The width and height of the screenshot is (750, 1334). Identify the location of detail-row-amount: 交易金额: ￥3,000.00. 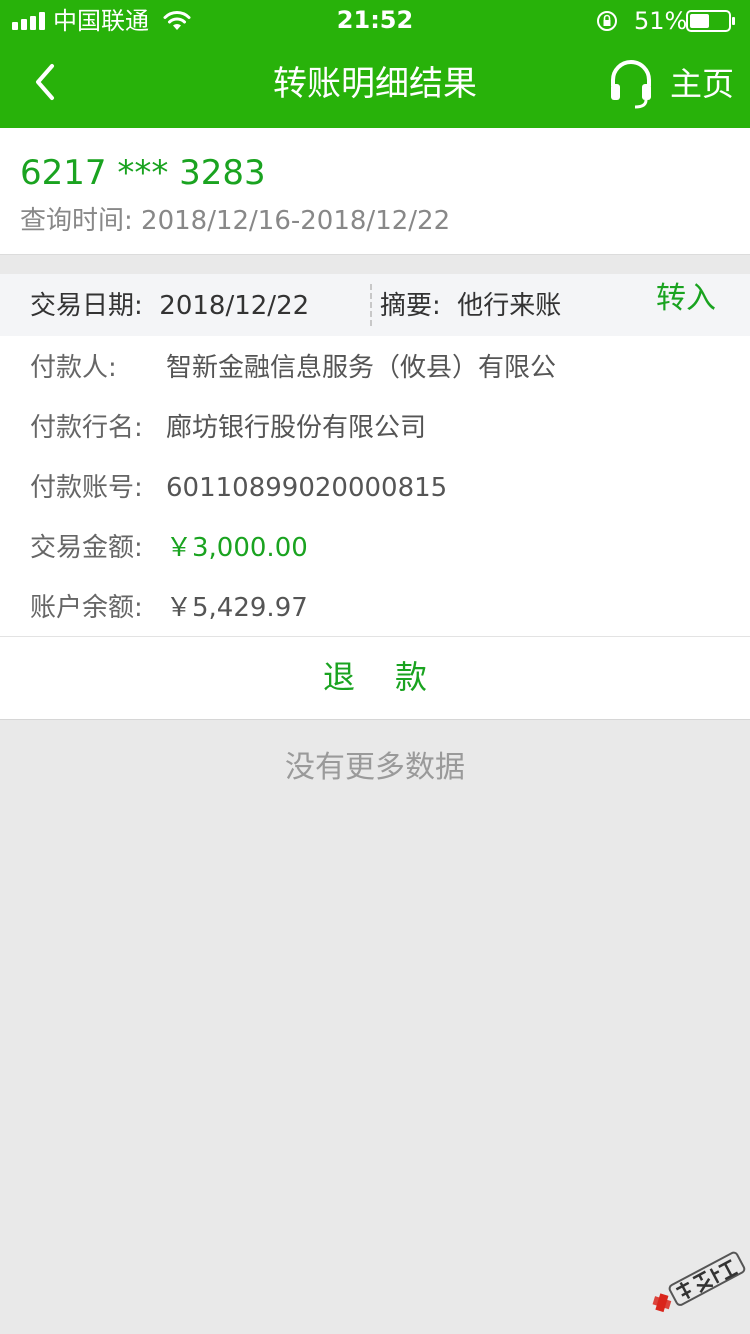
(375, 548).